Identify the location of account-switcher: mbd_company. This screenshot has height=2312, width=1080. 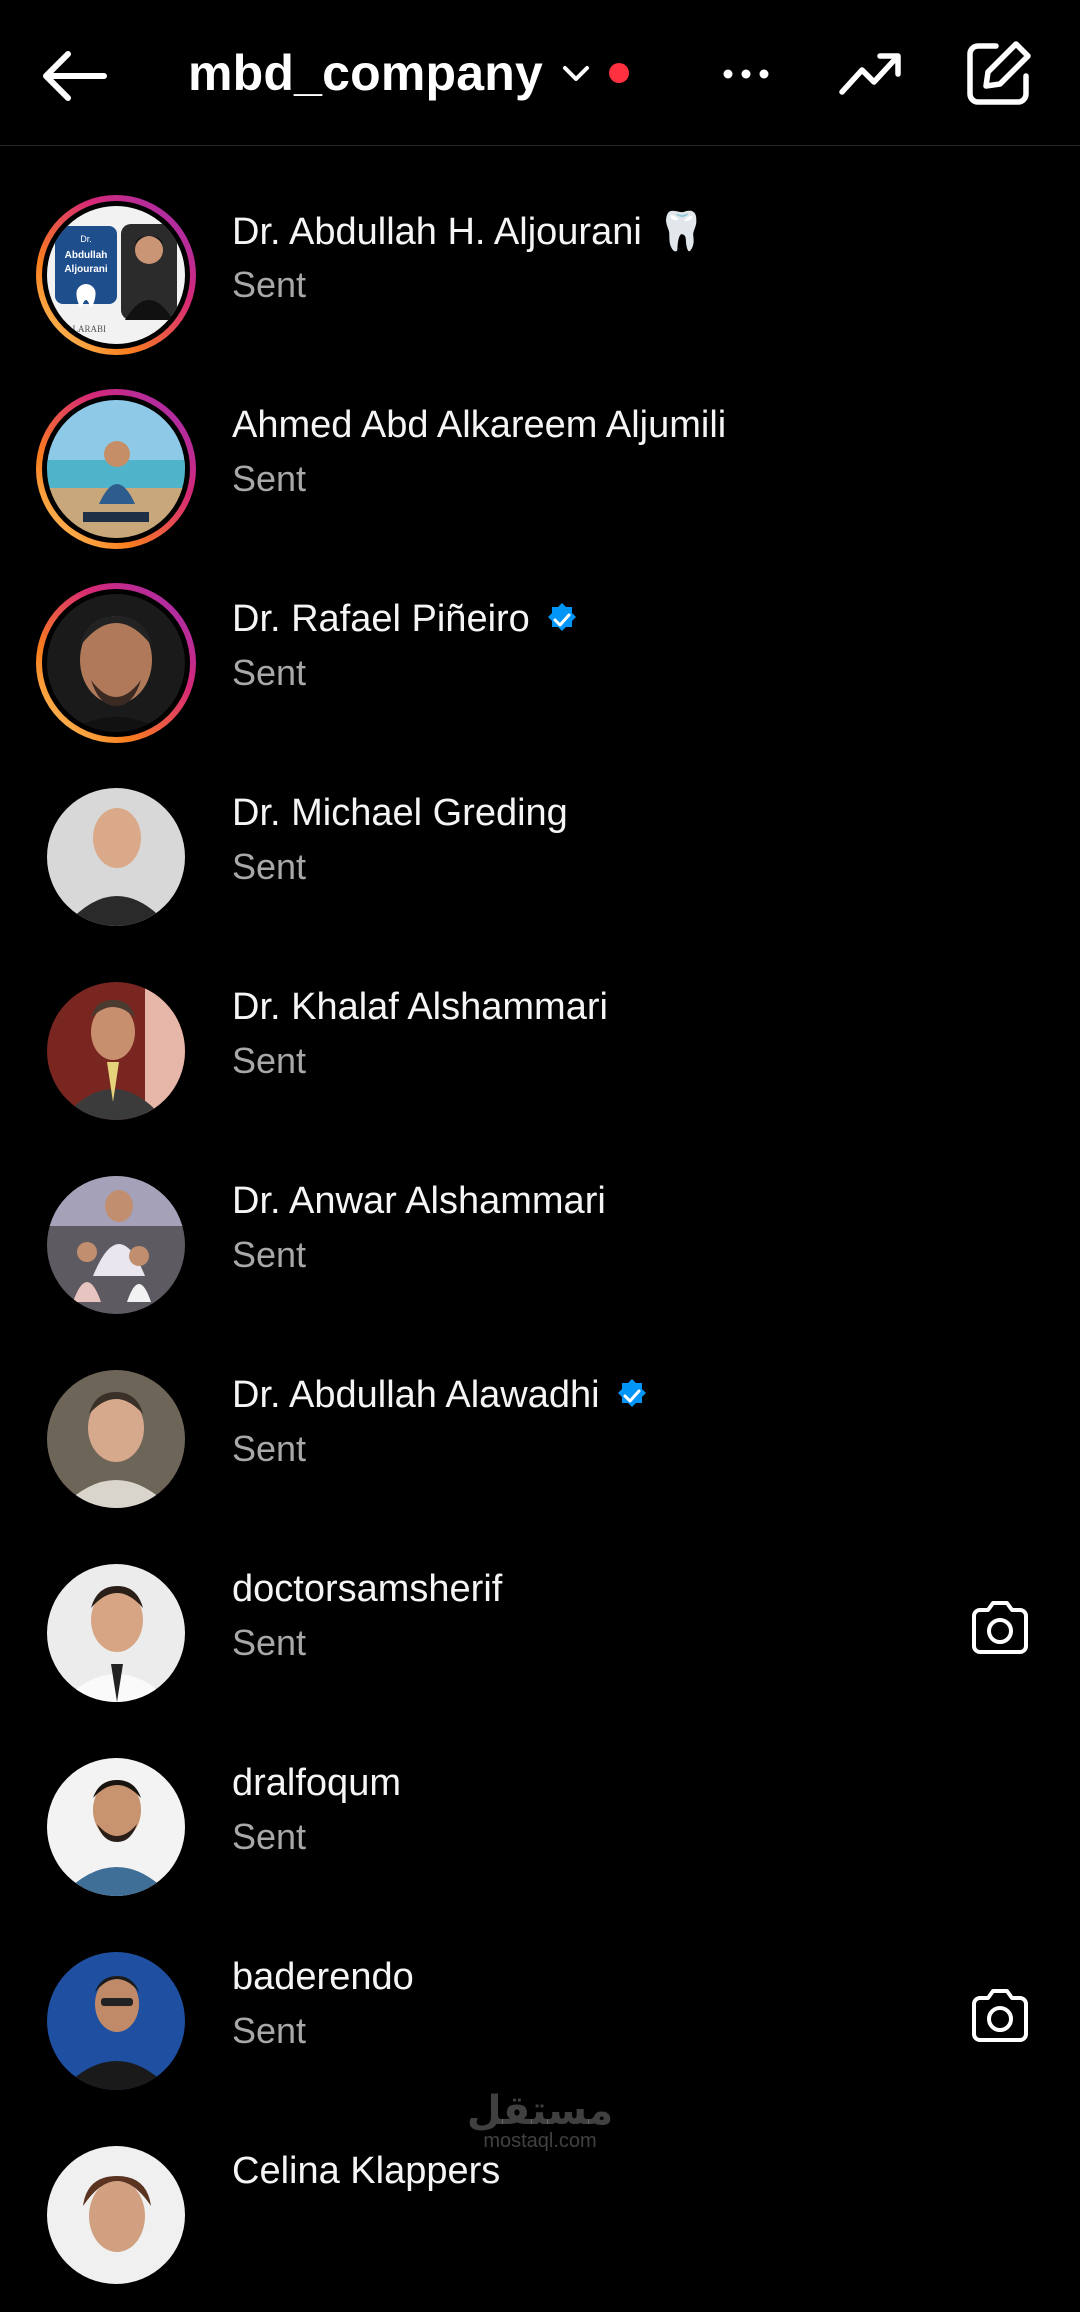
(409, 73).